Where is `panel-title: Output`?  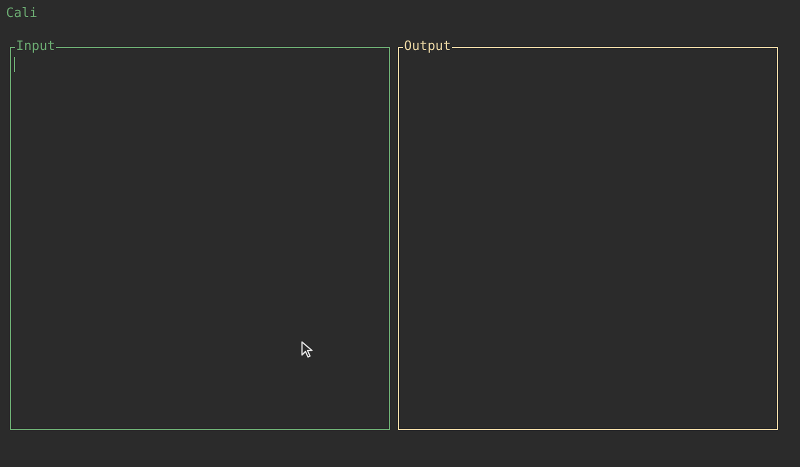
panel-title: Output is located at coordinates (427, 47).